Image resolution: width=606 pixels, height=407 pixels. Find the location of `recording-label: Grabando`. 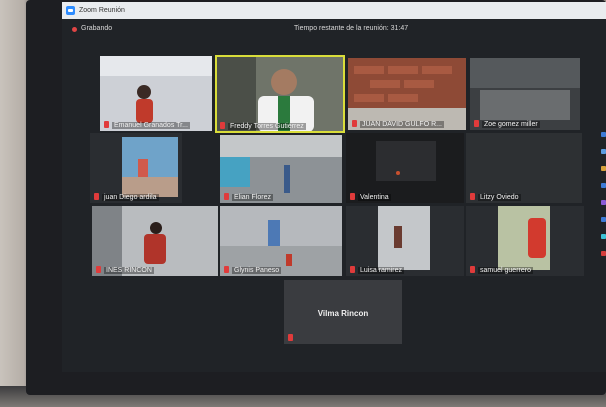

recording-label: Grabando is located at coordinates (97, 28).